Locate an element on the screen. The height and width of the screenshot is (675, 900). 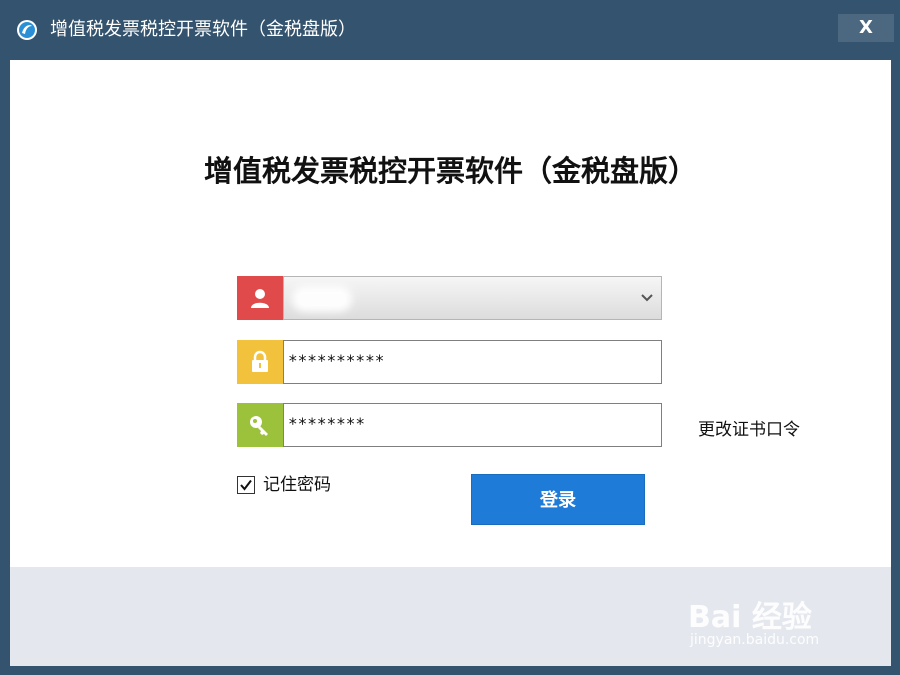
app-logo-icon is located at coordinates (27, 30).